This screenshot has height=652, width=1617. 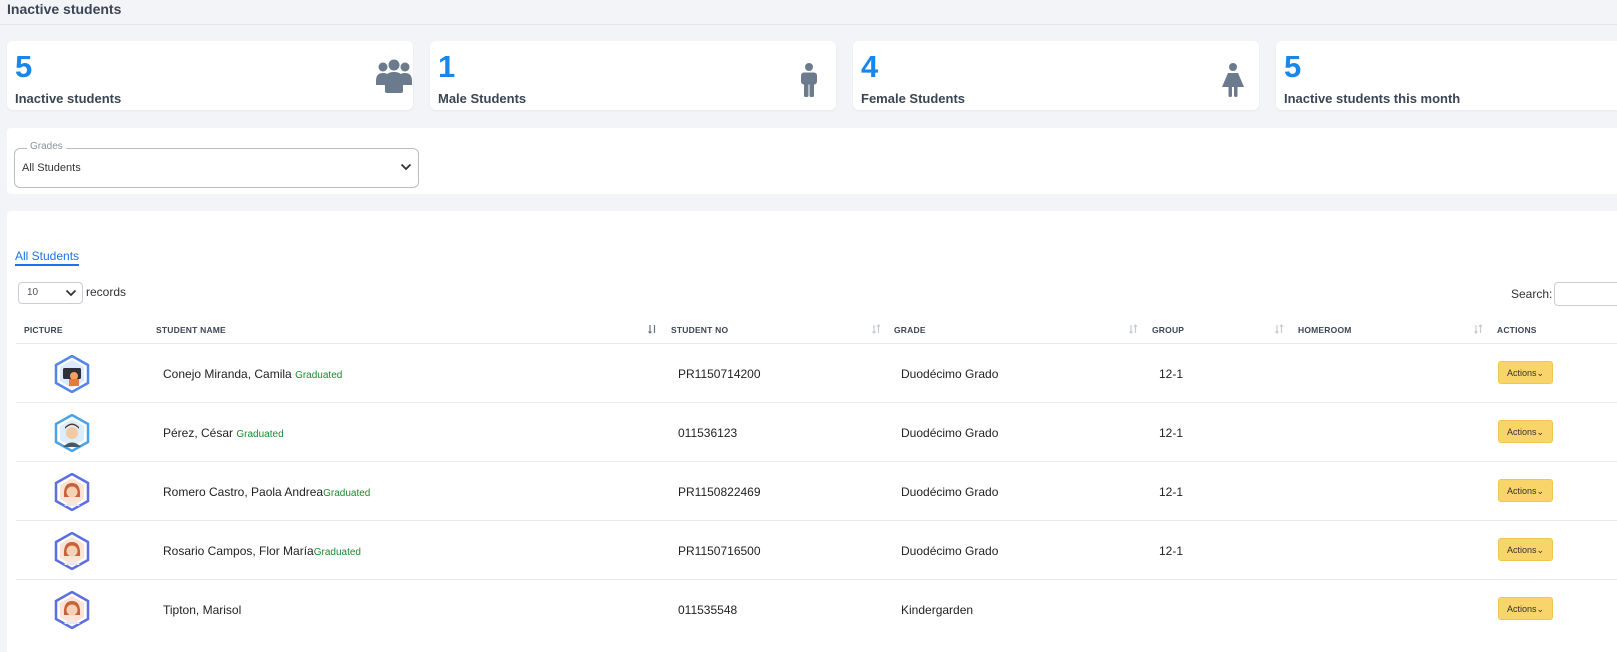 What do you see at coordinates (1168, 330) in the screenshot?
I see `col-header-group: GROUP` at bounding box center [1168, 330].